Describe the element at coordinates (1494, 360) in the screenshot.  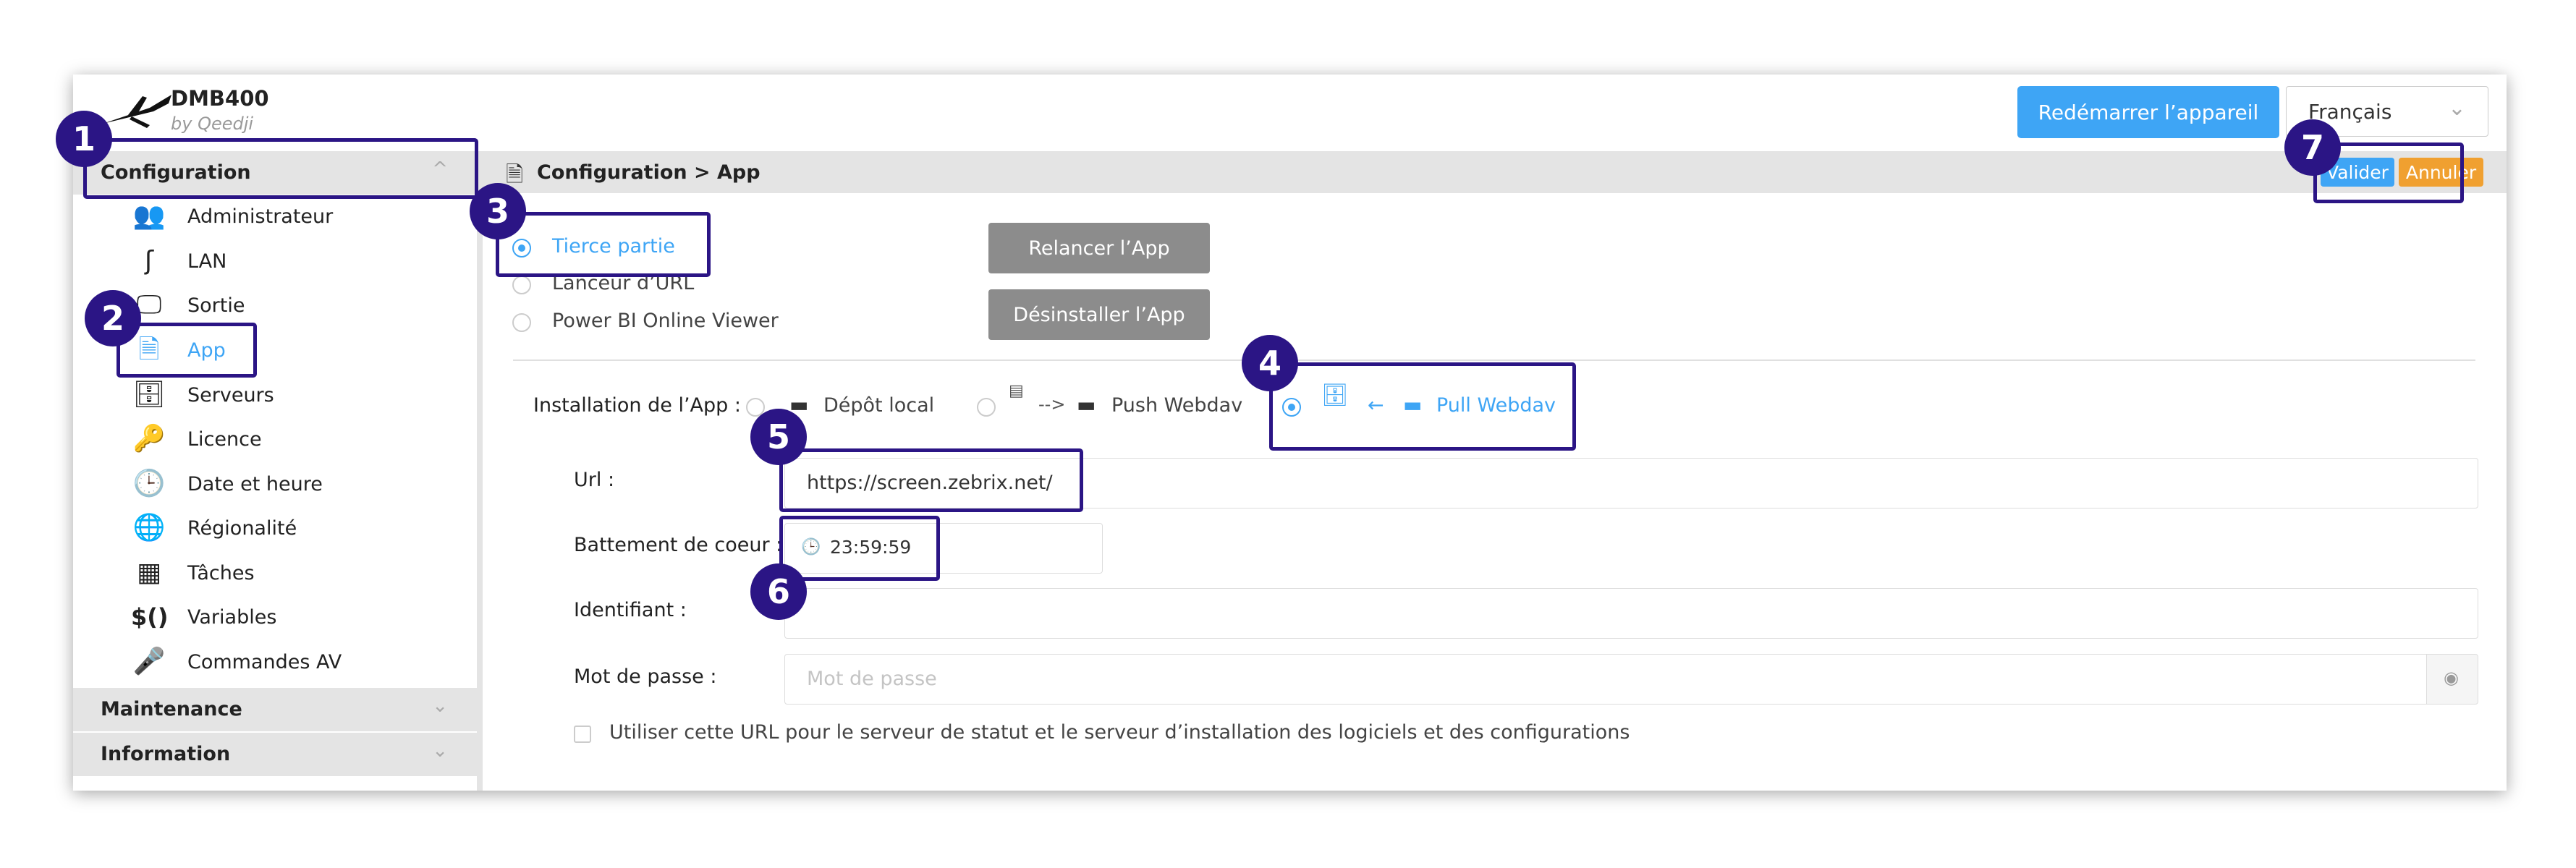
I see `divider` at that location.